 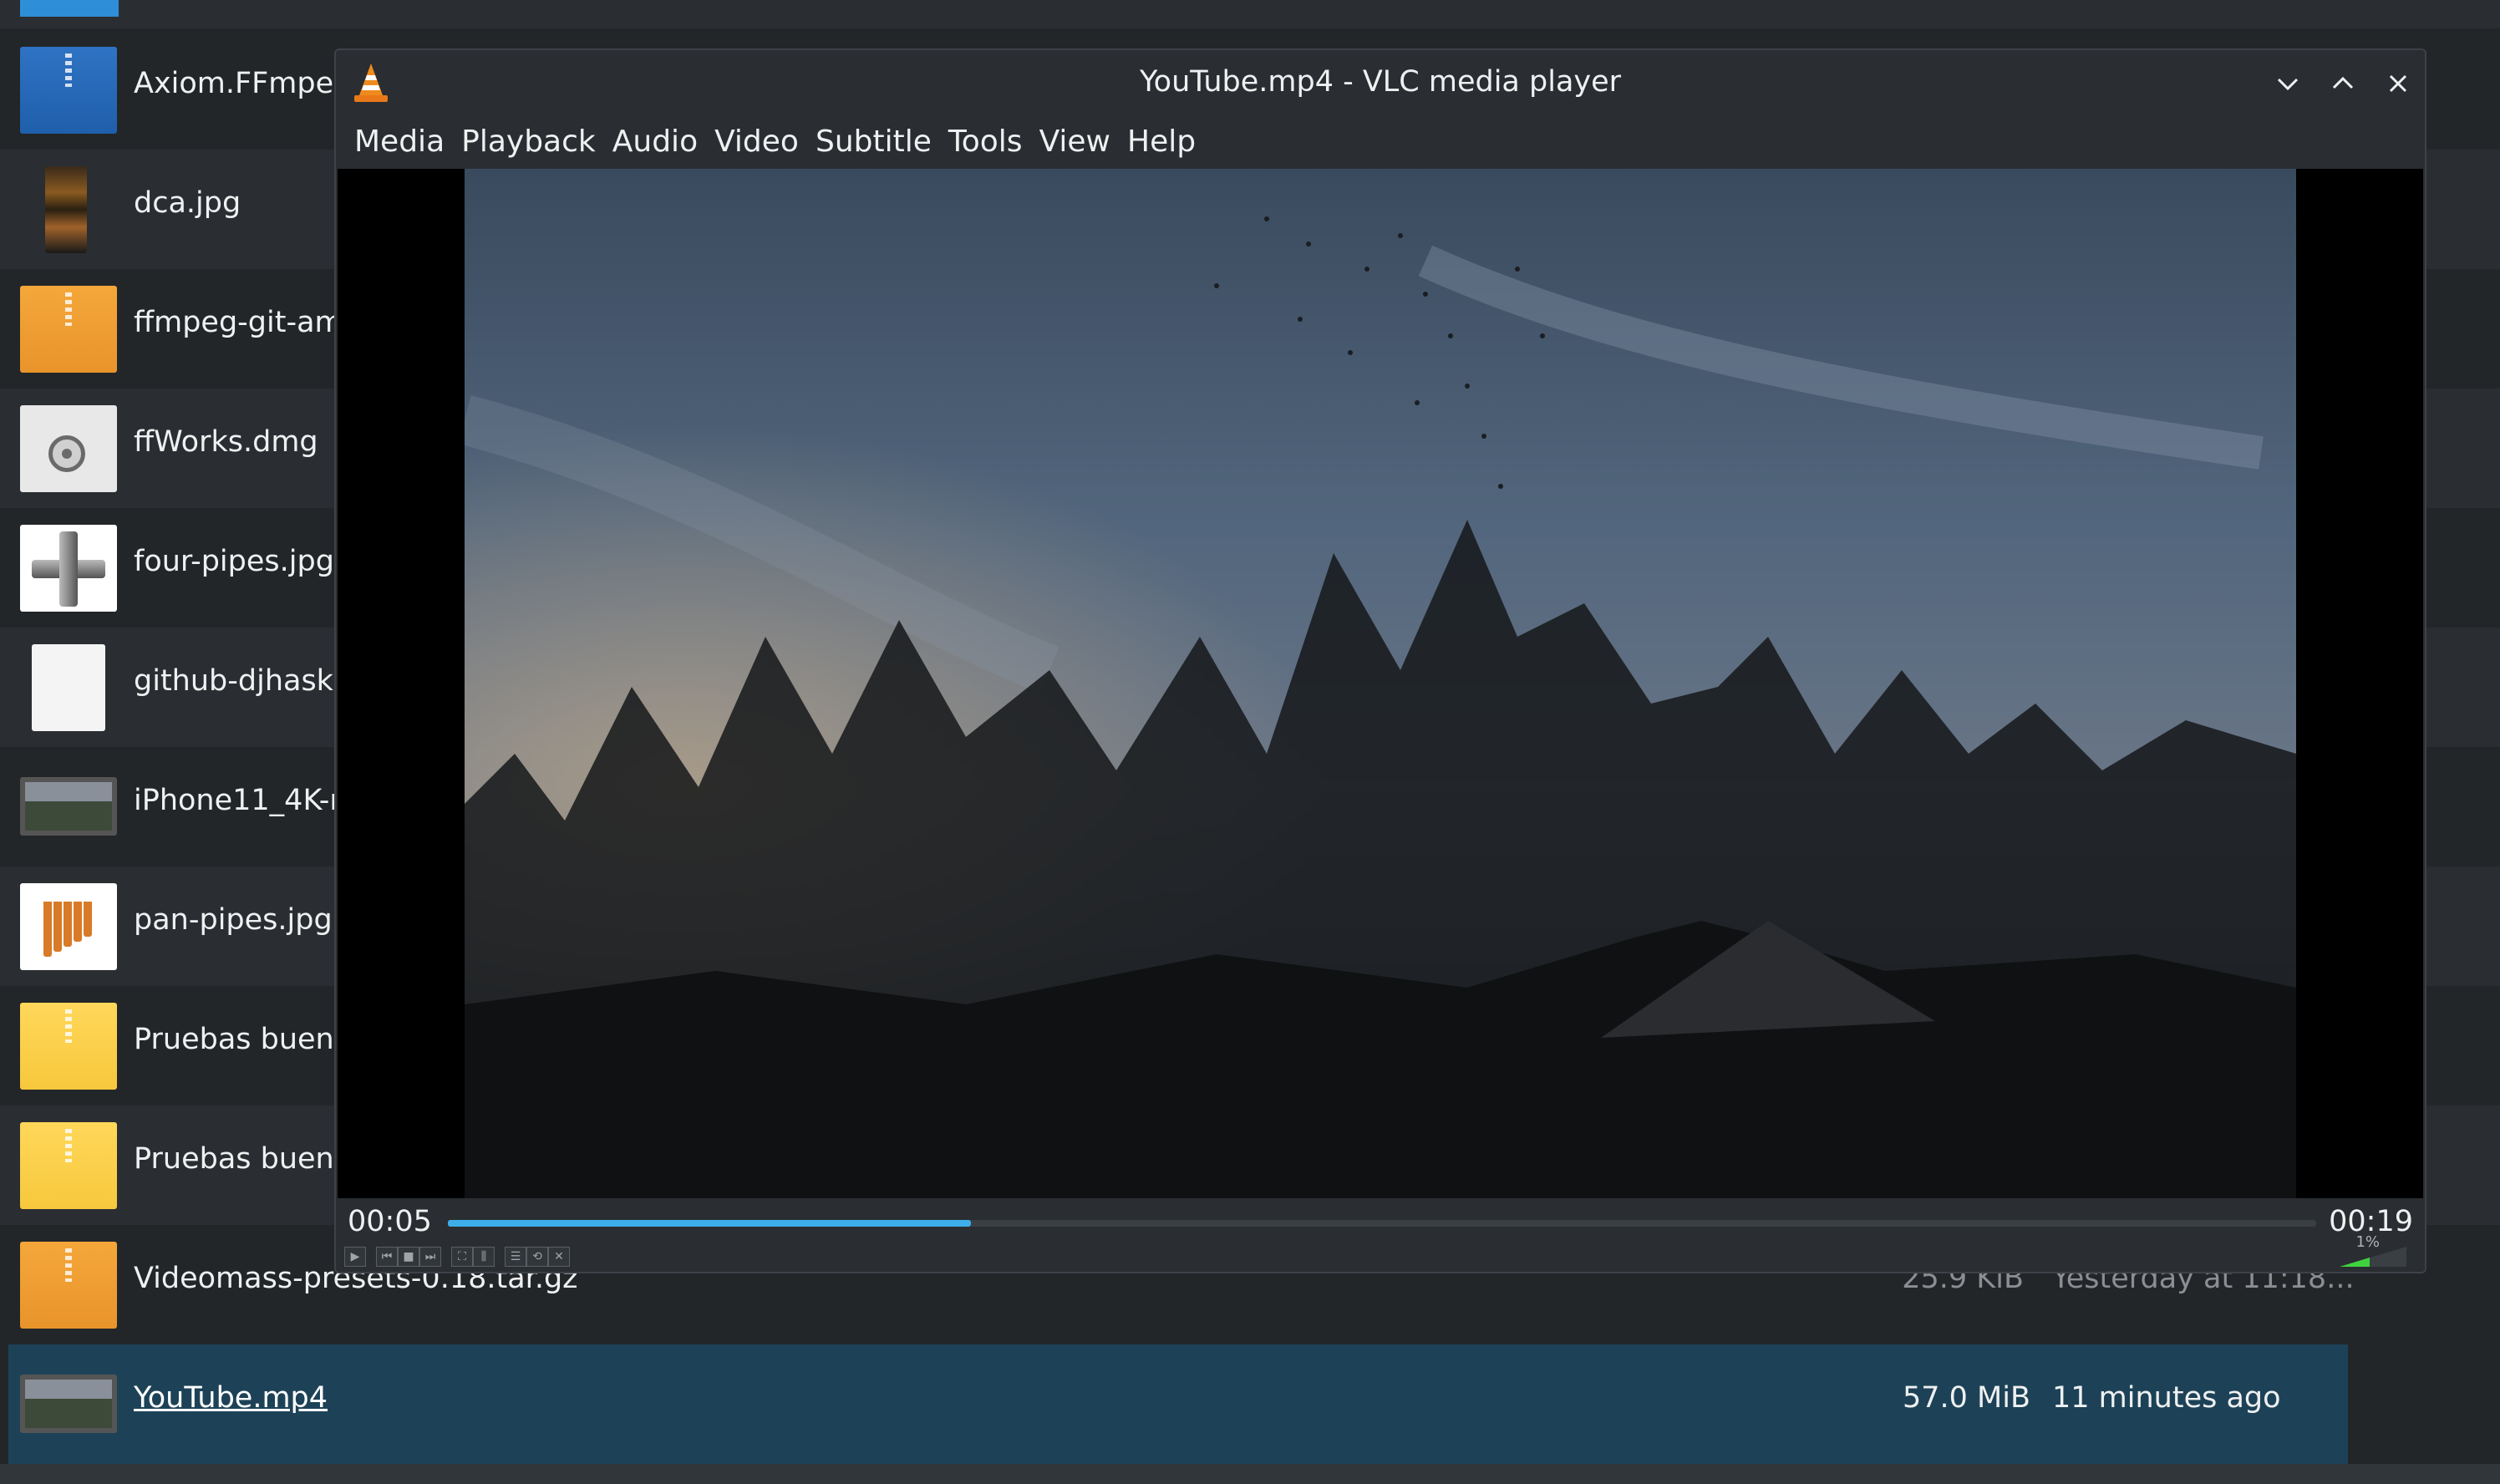 What do you see at coordinates (390, 1221) in the screenshot?
I see `elapsed-time: 00:05` at bounding box center [390, 1221].